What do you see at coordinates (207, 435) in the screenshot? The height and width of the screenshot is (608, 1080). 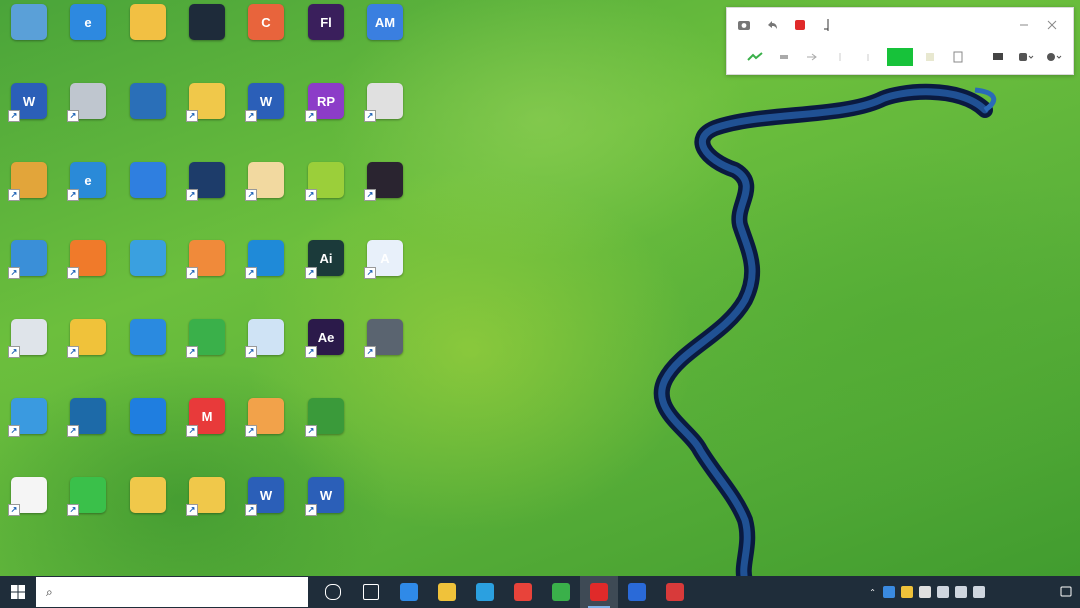 I see `desktop-icon: M ↗` at bounding box center [207, 435].